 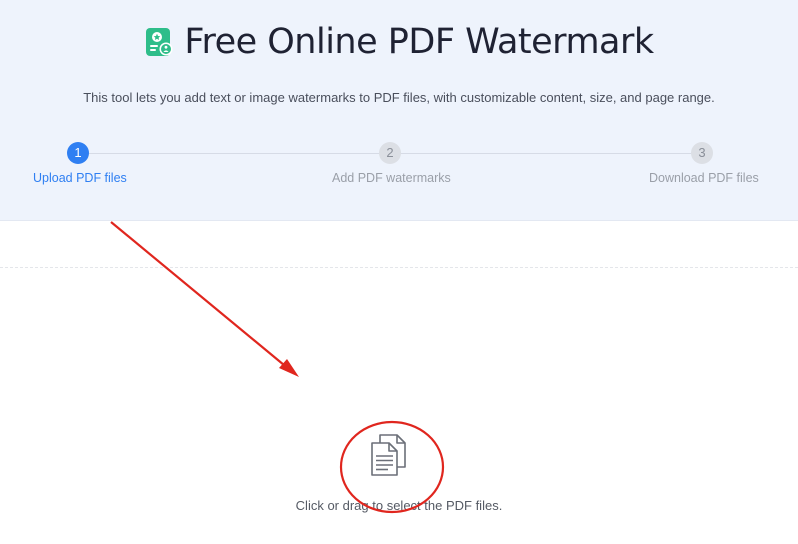 What do you see at coordinates (419, 42) in the screenshot?
I see `page-title: Free Online PDF Watermark` at bounding box center [419, 42].